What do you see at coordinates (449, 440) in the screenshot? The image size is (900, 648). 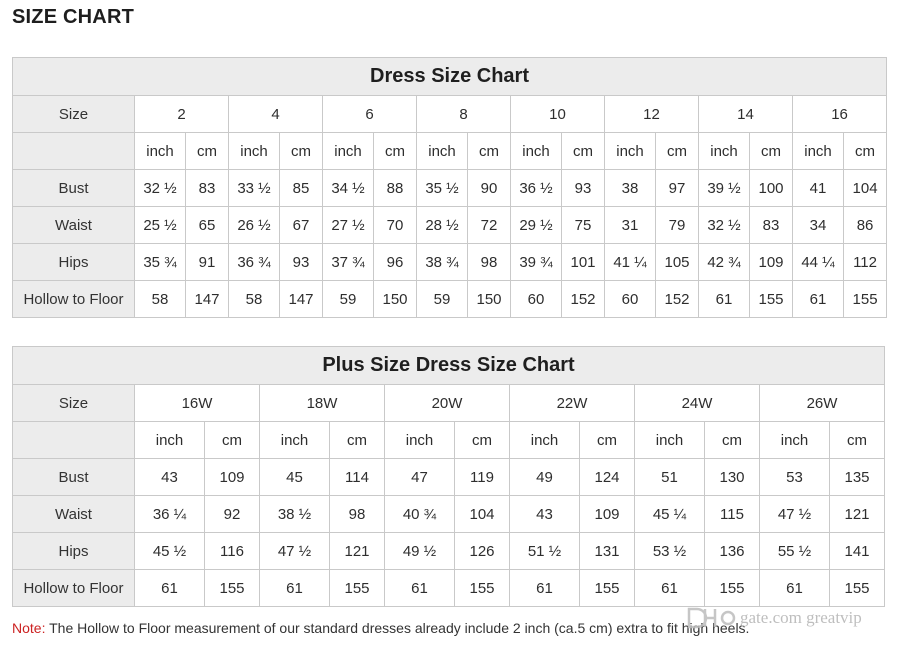 I see `unit-header-row: inch cm inch cm inch cm inch cm inch cm inch cm` at bounding box center [449, 440].